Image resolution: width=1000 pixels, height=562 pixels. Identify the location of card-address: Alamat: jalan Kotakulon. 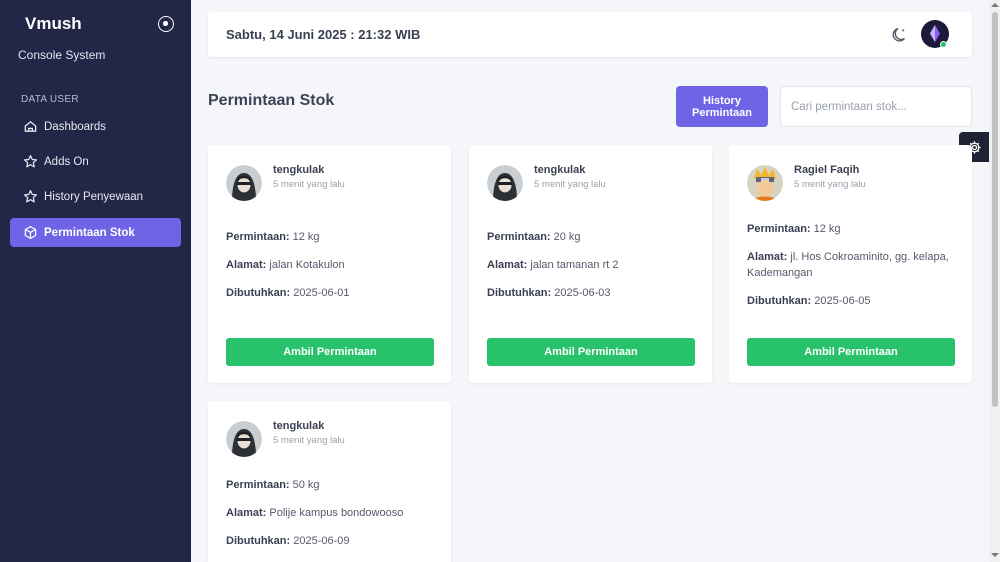
(285, 265).